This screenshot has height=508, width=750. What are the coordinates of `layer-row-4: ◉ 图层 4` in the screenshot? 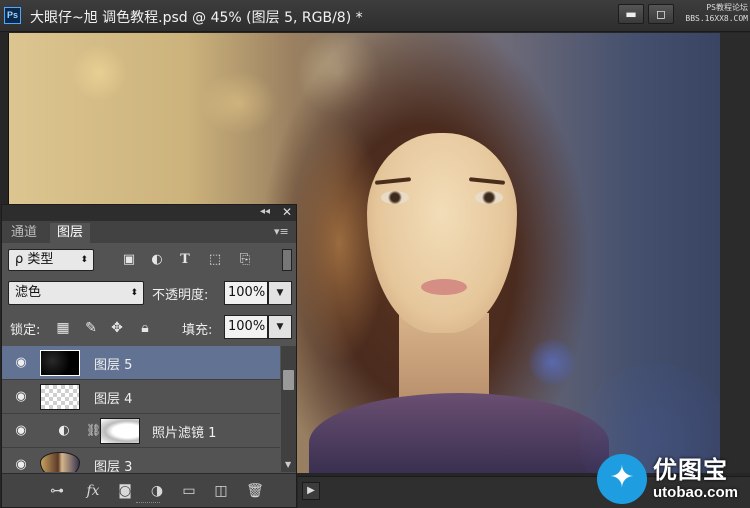 It's located at (141, 397).